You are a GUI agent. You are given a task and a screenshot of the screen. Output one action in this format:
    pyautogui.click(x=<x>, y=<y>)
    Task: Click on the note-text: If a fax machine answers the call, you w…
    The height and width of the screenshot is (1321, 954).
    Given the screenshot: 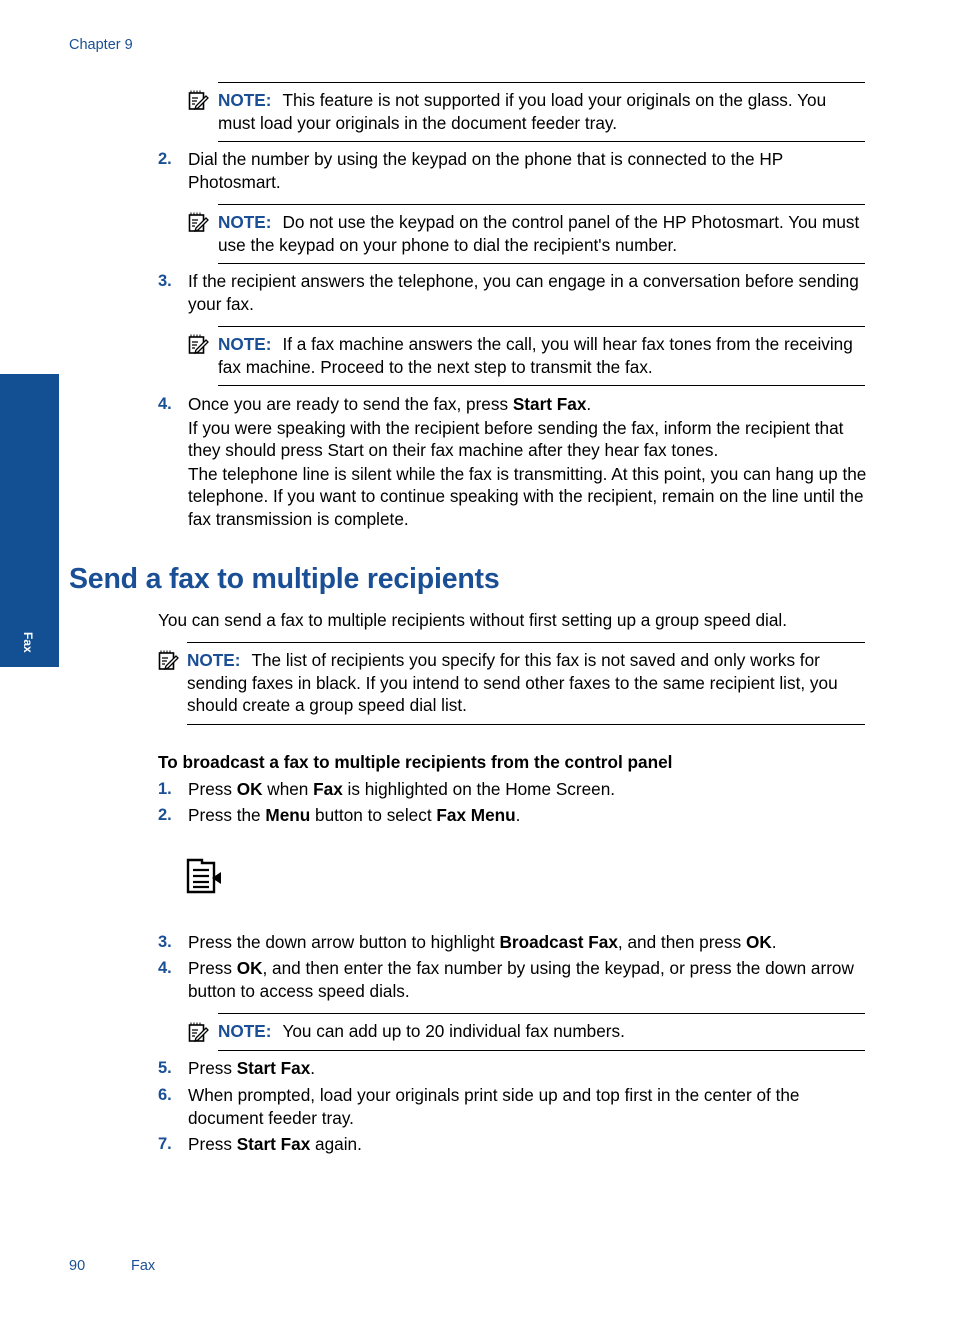 What is the action you would take?
    pyautogui.click(x=535, y=355)
    